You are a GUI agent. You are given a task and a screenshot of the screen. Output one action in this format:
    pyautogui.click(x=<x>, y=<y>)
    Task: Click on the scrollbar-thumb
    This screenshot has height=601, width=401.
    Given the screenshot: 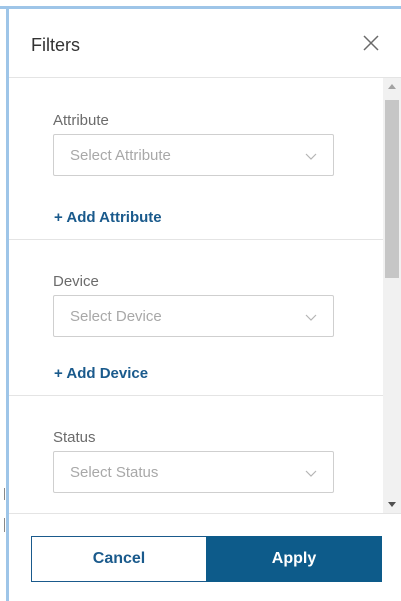 What is the action you would take?
    pyautogui.click(x=392, y=189)
    